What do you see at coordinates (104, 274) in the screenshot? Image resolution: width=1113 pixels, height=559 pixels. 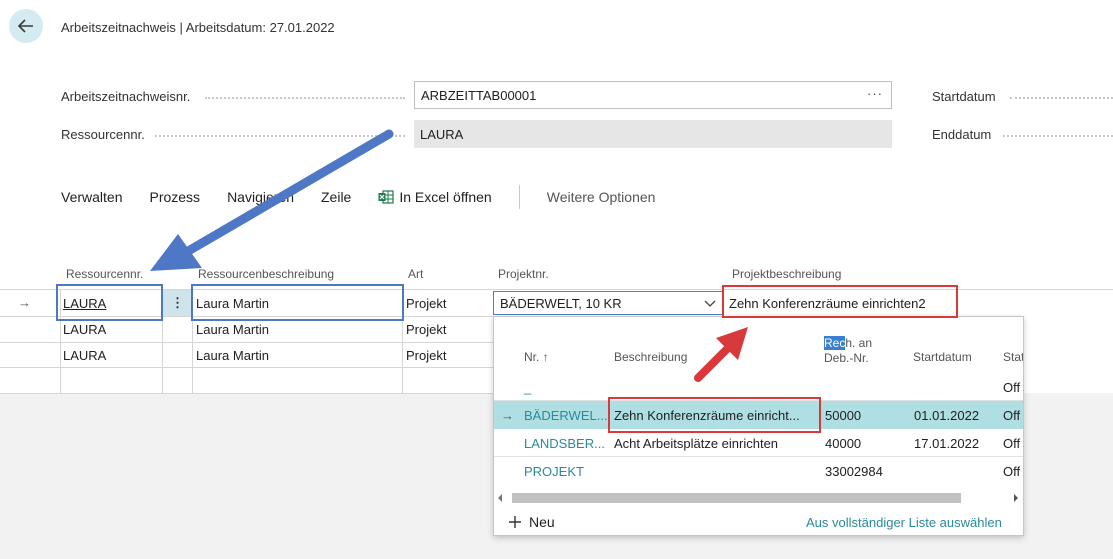 I see `col-header-resource-no: Ressourcennr.` at bounding box center [104, 274].